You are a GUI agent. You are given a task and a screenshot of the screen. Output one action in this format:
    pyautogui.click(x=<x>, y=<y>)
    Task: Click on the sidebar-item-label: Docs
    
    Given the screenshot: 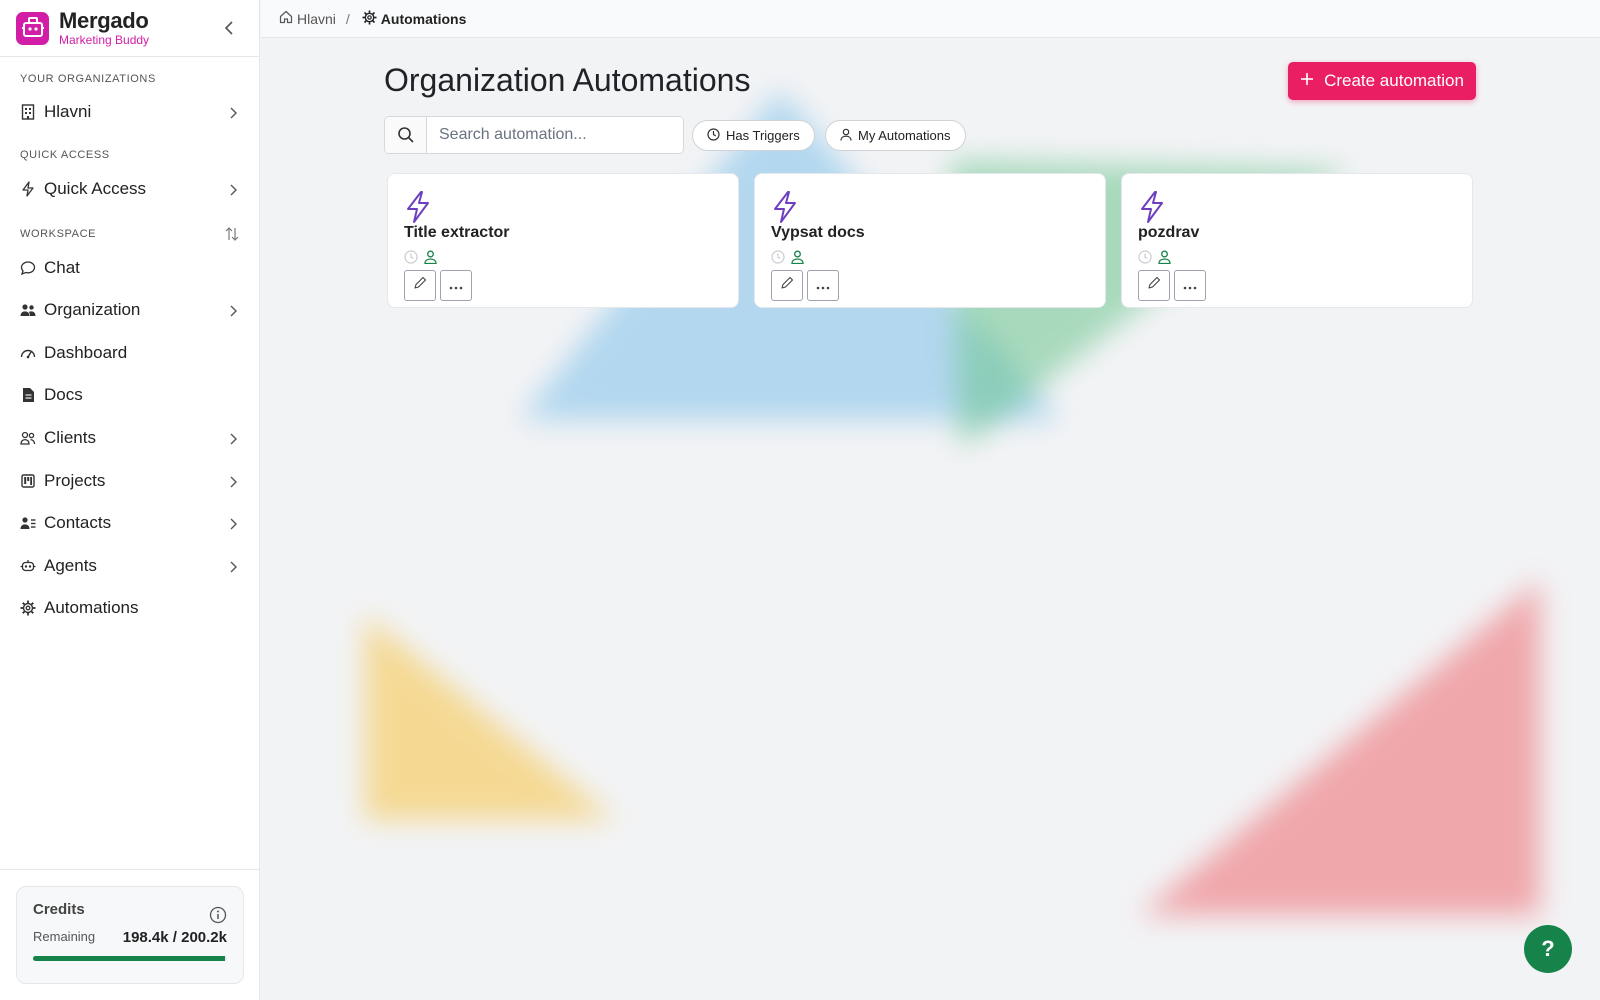 What is the action you would take?
    pyautogui.click(x=63, y=394)
    